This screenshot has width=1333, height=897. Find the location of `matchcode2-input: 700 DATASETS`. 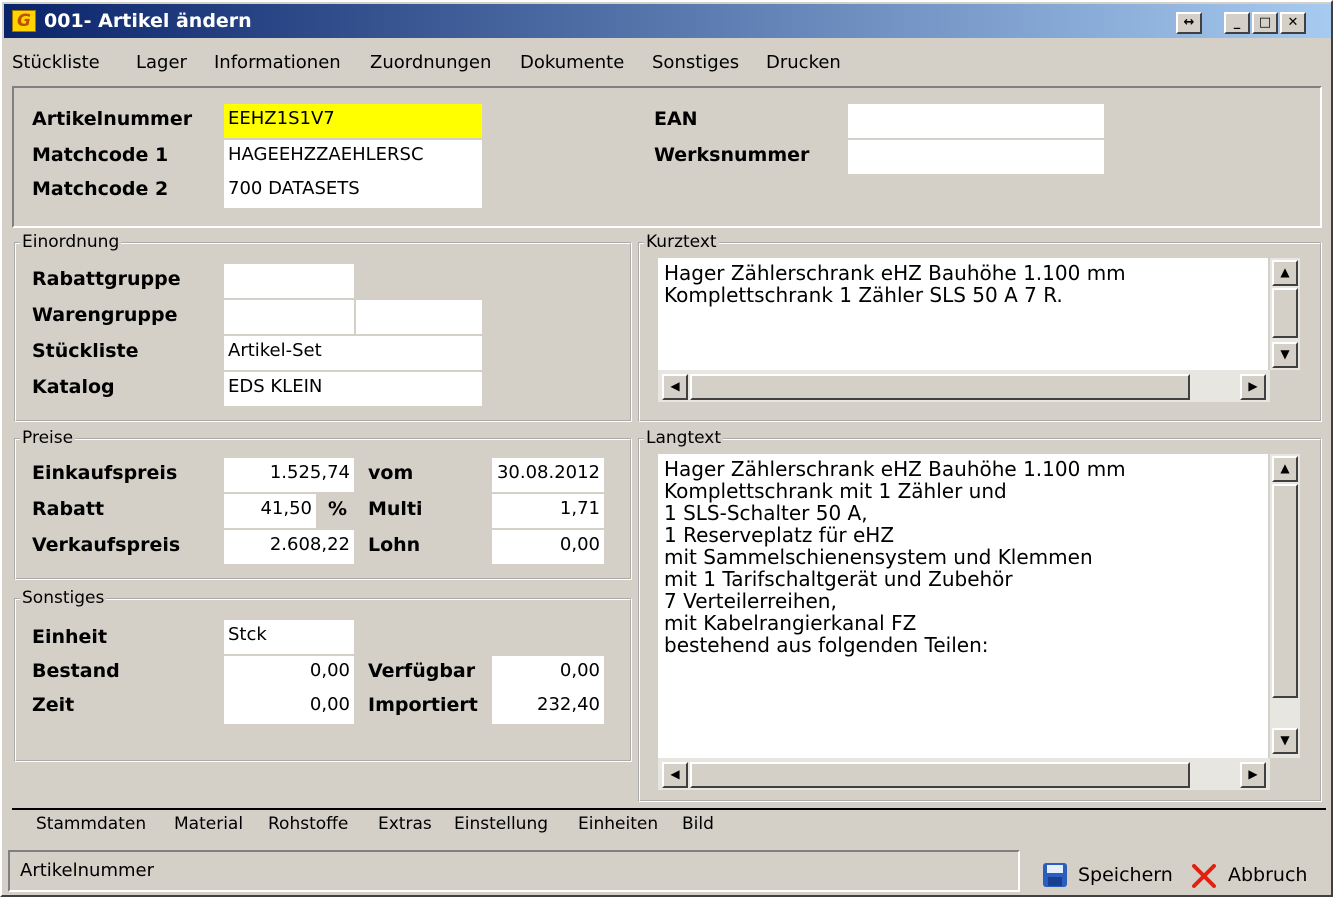

matchcode2-input: 700 DATASETS is located at coordinates (353, 191).